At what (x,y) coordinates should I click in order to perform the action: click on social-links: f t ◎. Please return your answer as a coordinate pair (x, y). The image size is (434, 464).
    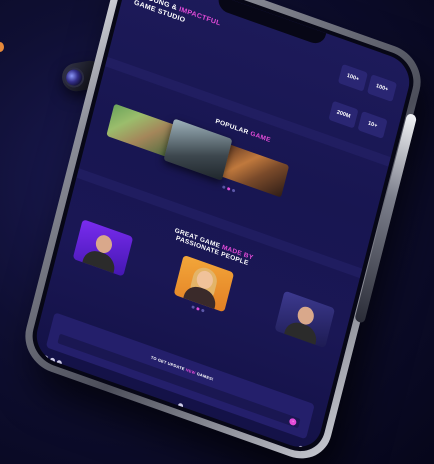
    Looking at the image, I should click on (52, 360).